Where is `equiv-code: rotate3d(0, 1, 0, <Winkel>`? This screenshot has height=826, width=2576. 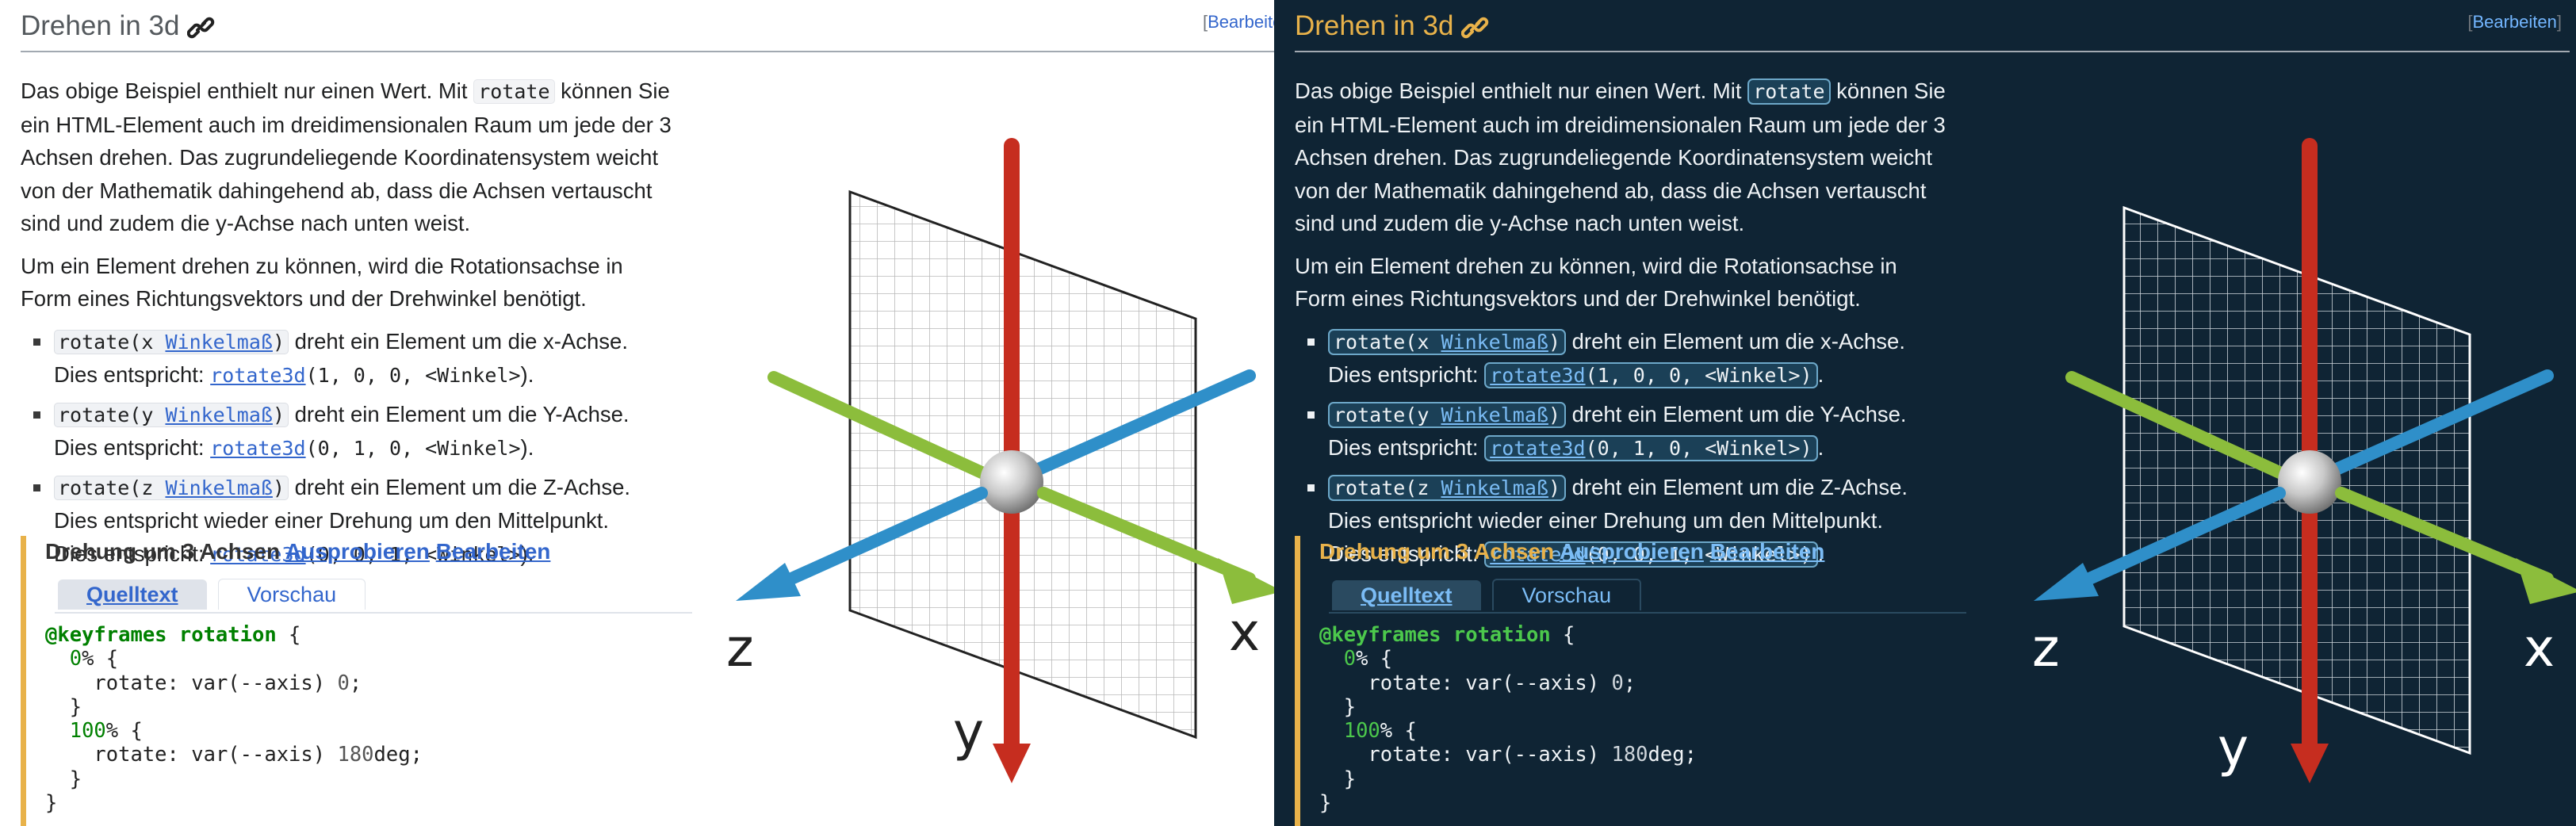
equiv-code: rotate3d(0, 1, 0, <Winkel> is located at coordinates (365, 448).